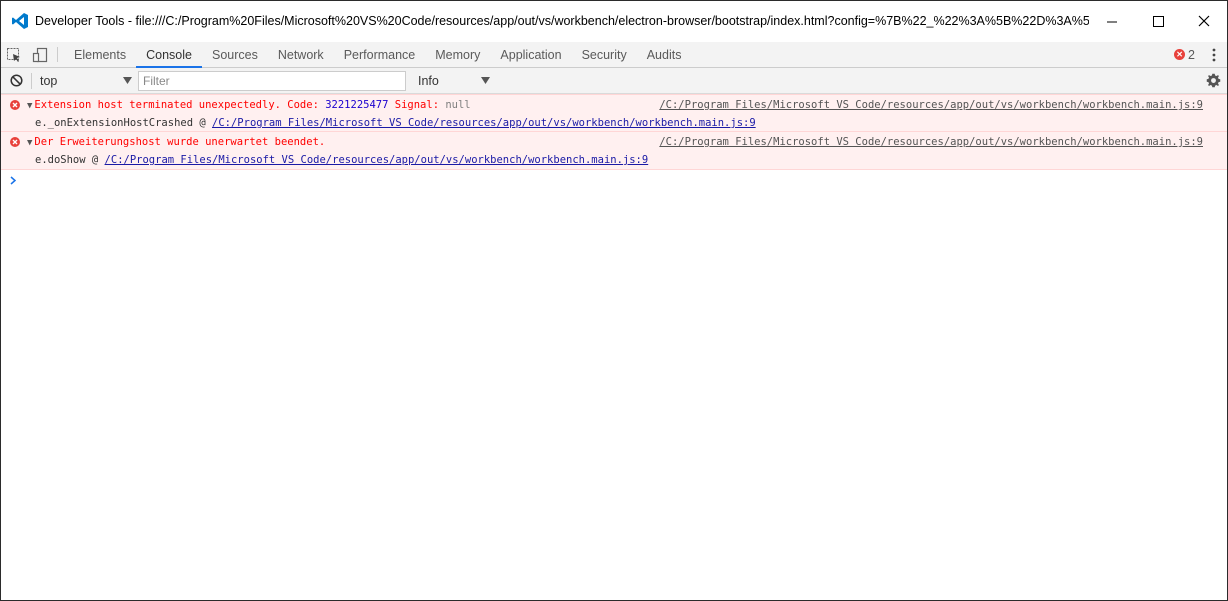 This screenshot has height=601, width=1228. I want to click on maximize-icon, so click(1158, 21).